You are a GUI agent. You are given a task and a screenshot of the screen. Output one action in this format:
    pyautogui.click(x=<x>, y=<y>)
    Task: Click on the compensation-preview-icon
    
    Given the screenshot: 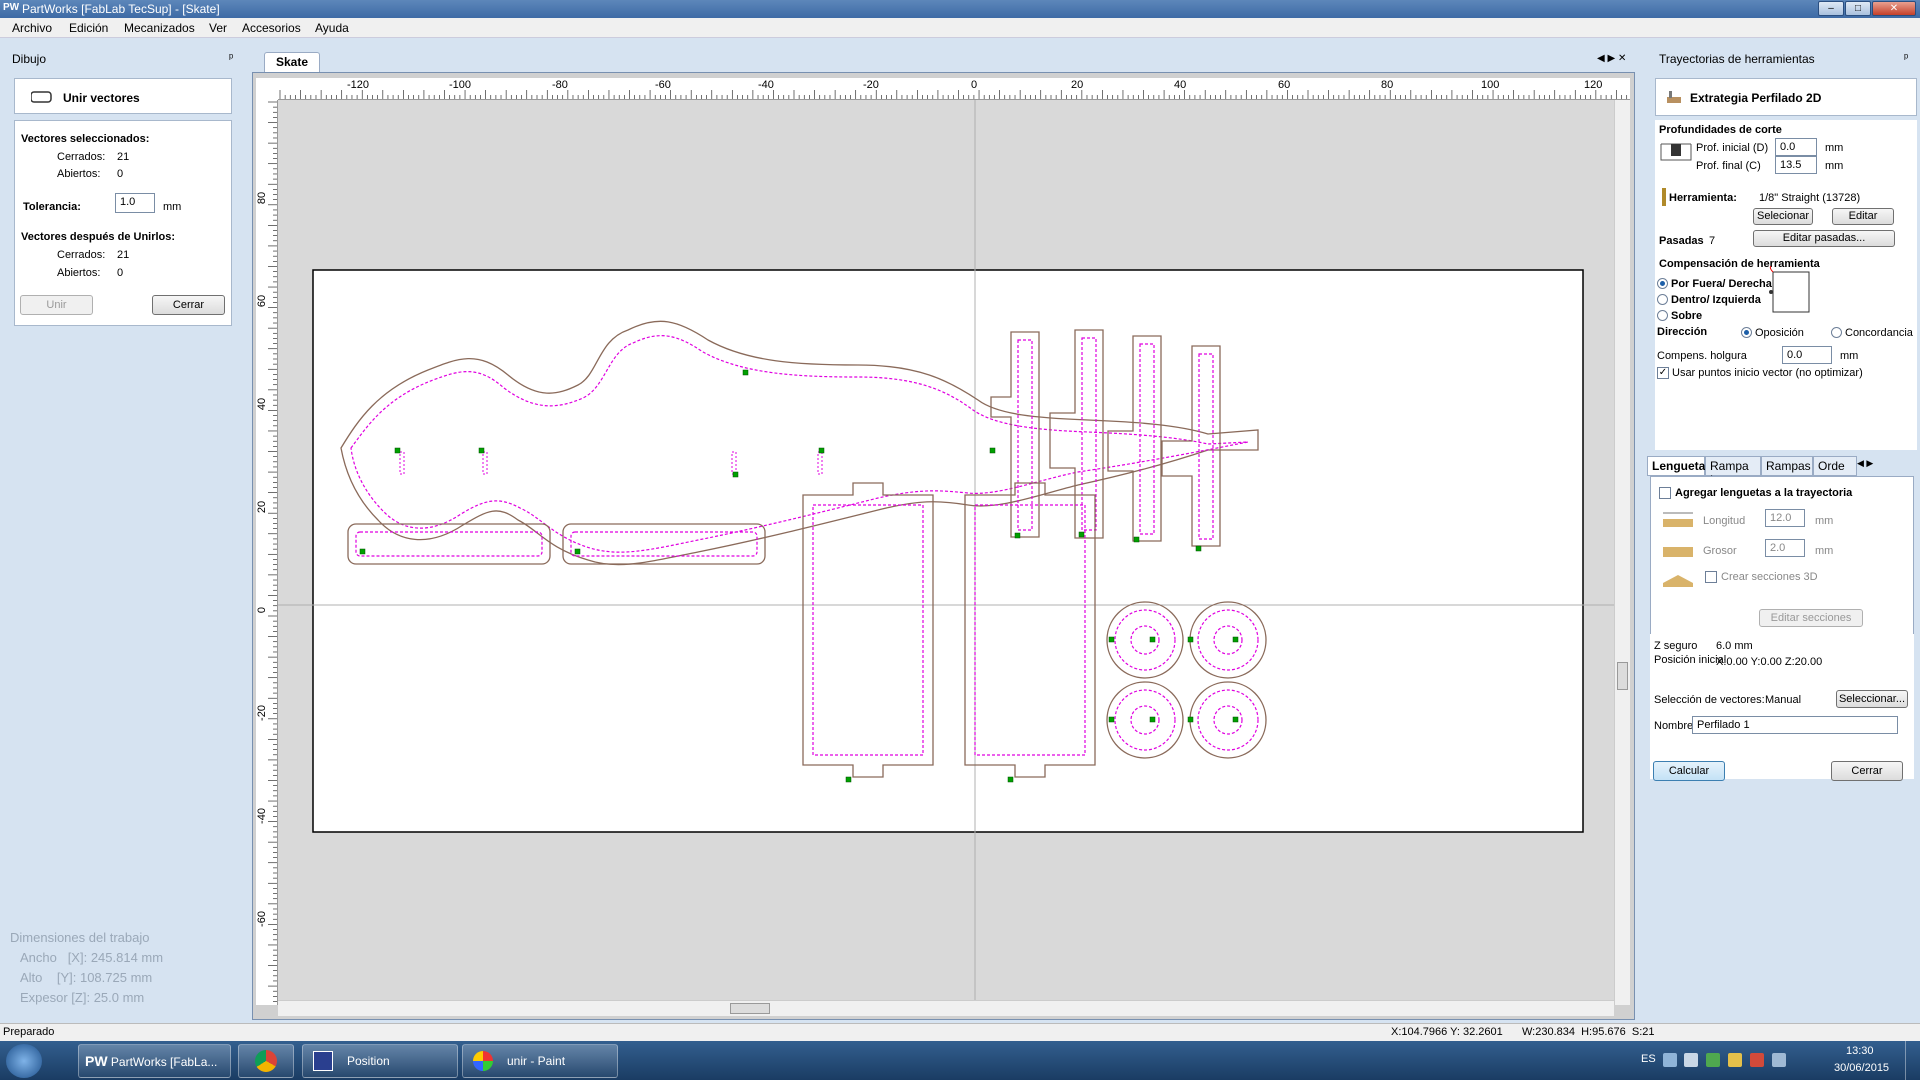 What is the action you would take?
    pyautogui.click(x=1789, y=289)
    